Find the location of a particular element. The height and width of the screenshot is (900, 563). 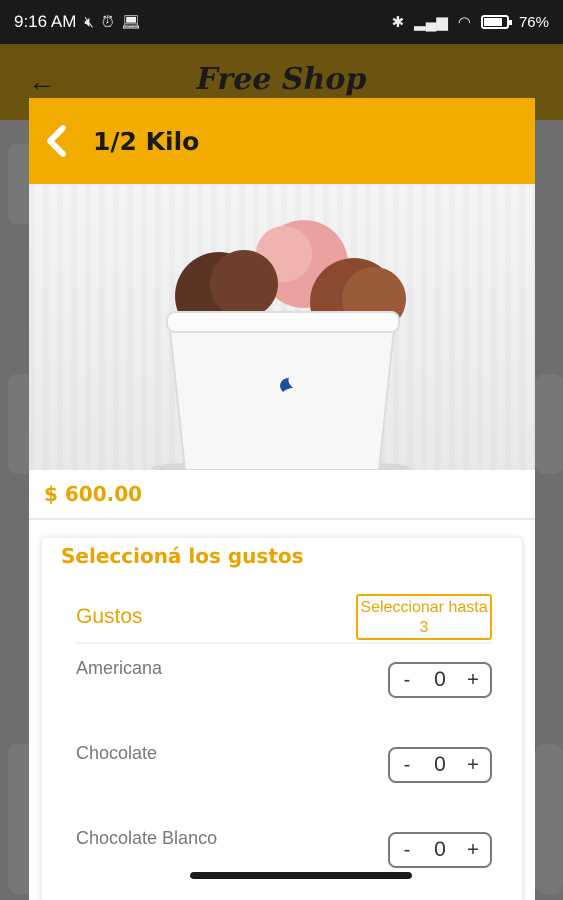

signal-icon: ▂▄▆ is located at coordinates (431, 22).